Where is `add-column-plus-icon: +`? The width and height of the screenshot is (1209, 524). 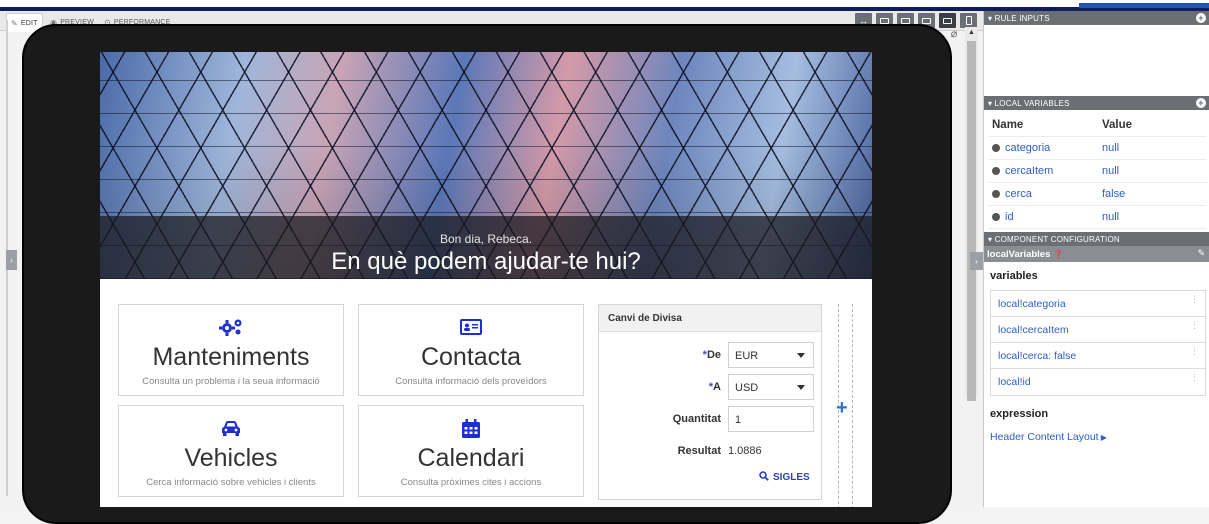
add-column-plus-icon: + is located at coordinates (842, 408).